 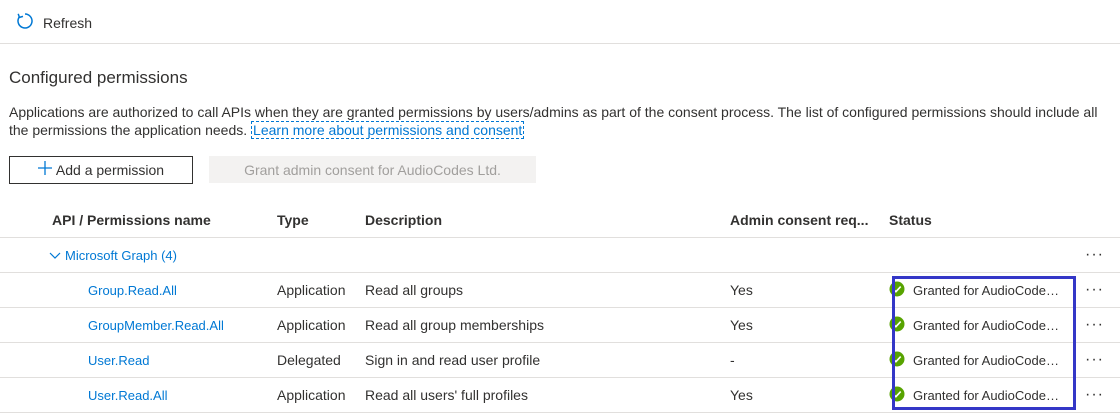 What do you see at coordinates (547, 360) in the screenshot?
I see `permission-description: Sign in and read user profile` at bounding box center [547, 360].